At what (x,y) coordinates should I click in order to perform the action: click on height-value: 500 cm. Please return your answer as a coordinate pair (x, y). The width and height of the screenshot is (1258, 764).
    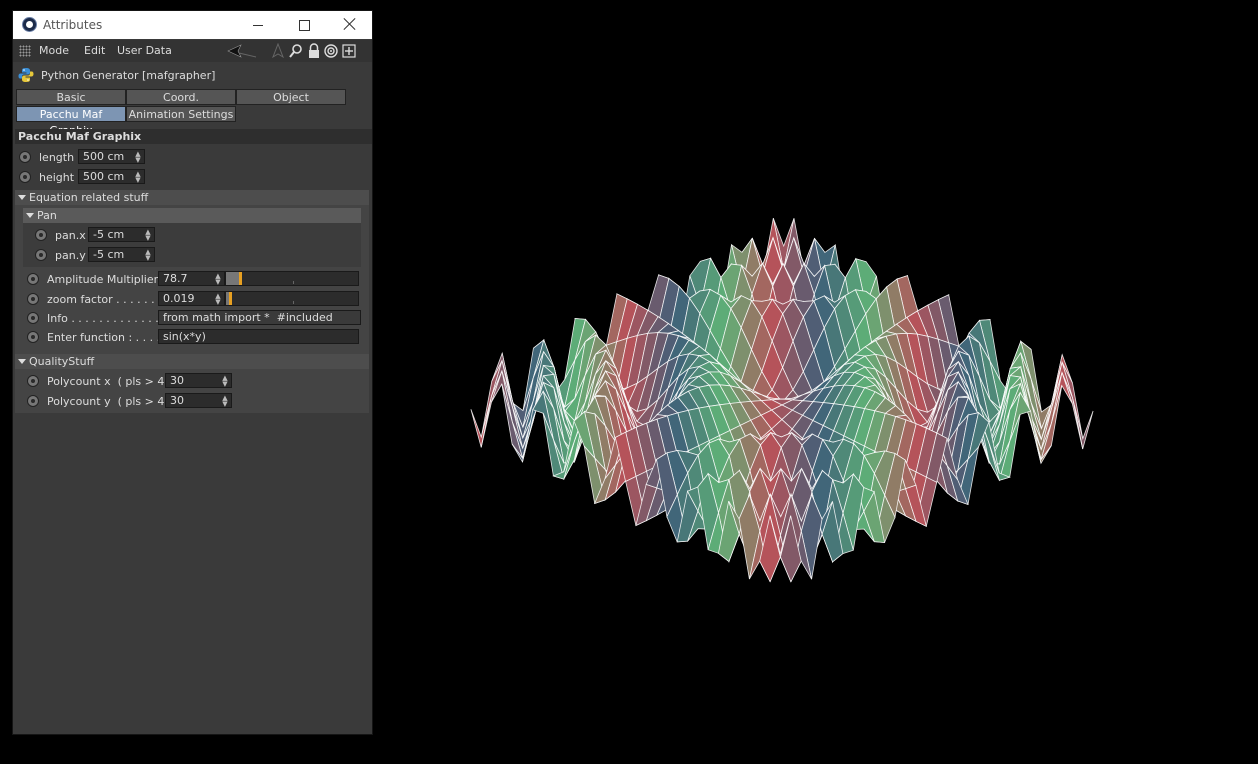
    Looking at the image, I should click on (104, 176).